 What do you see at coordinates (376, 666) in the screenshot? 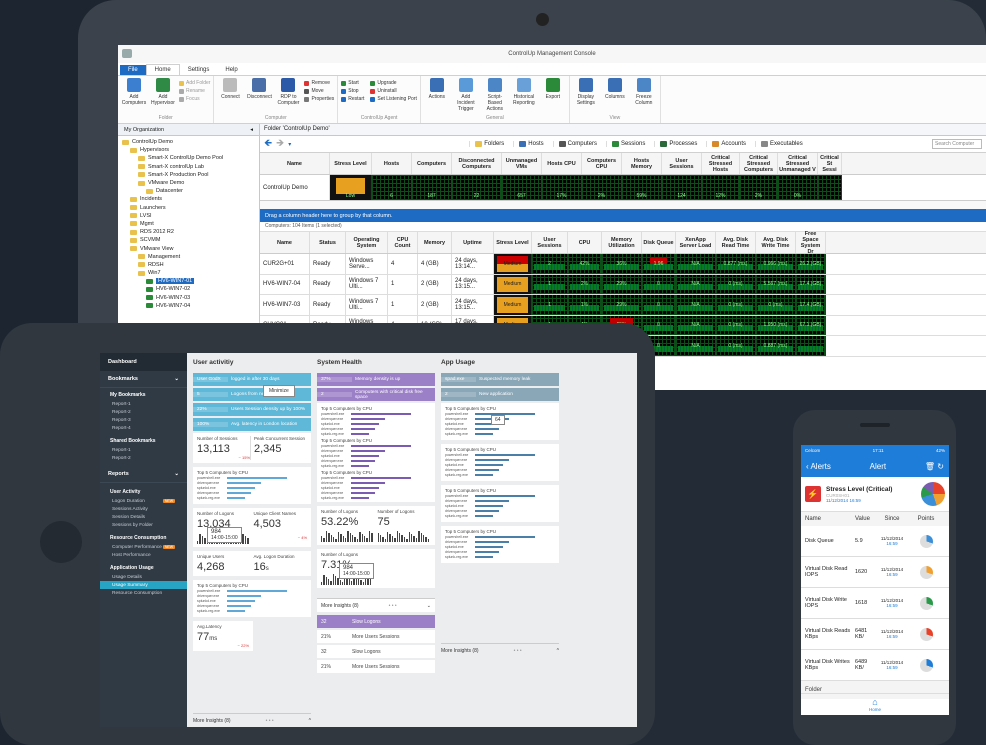
I see `insight-row: 21% More Users Sessions` at bounding box center [376, 666].